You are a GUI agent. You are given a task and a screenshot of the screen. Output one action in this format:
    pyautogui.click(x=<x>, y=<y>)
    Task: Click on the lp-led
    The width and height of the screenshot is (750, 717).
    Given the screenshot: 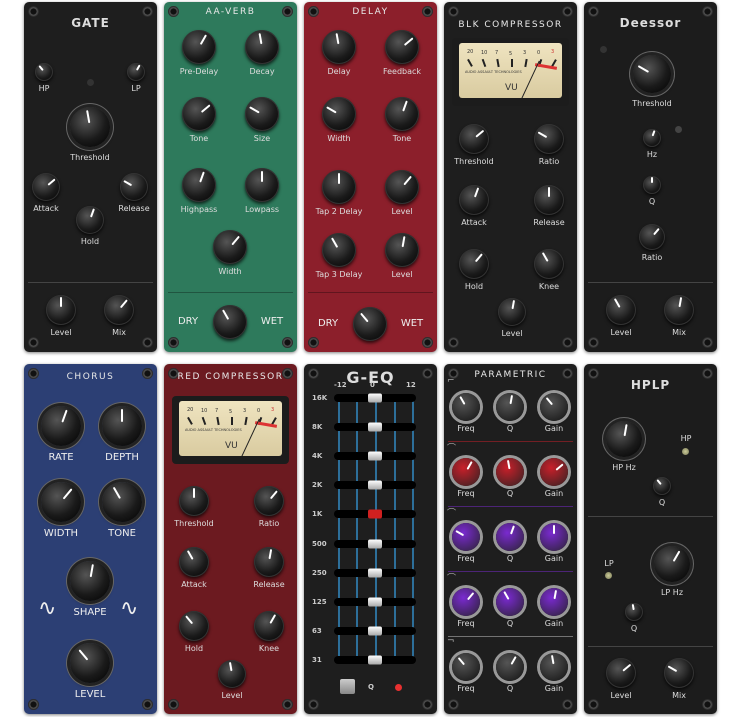 What is the action you would take?
    pyautogui.click(x=608, y=575)
    